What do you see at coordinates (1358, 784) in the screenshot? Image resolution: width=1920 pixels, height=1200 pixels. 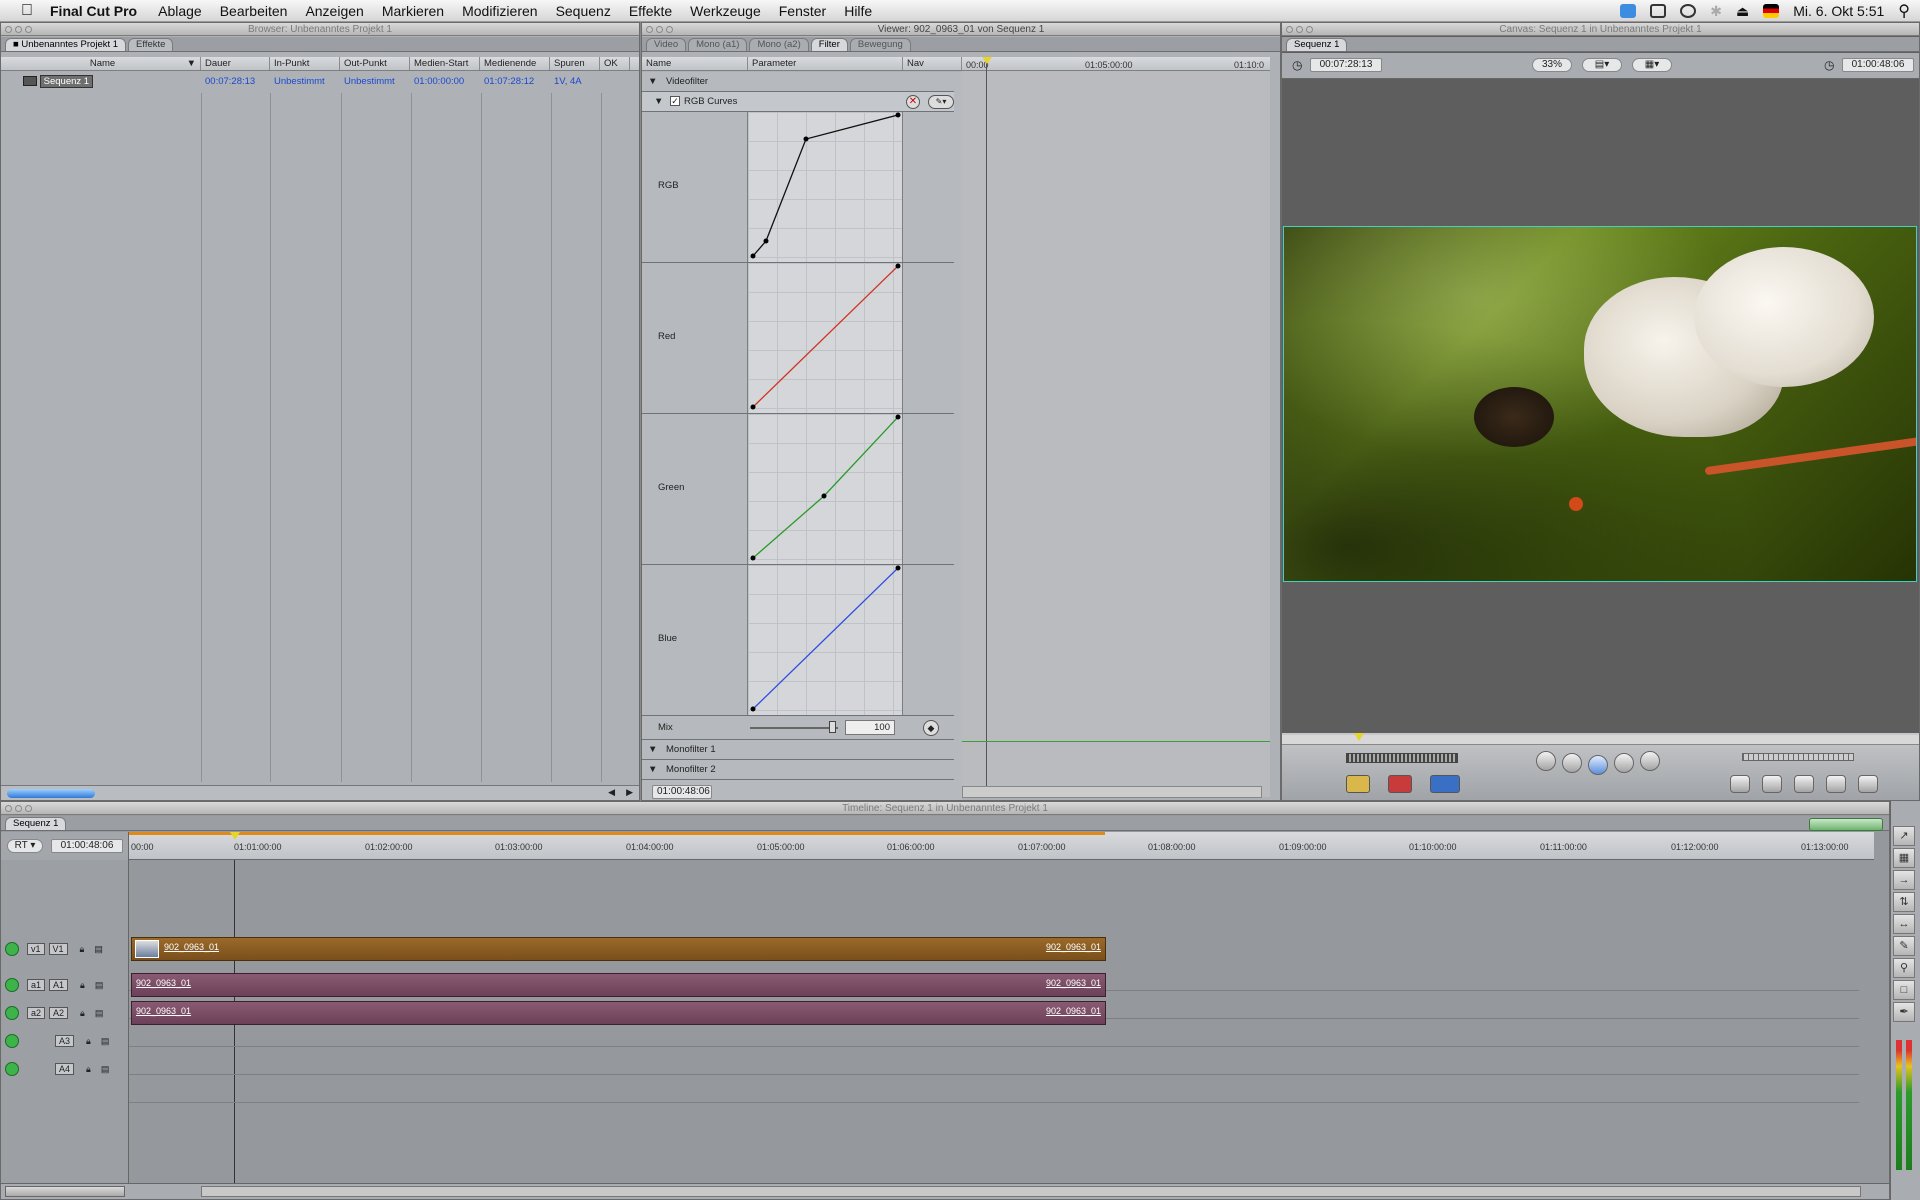 I see `insert-edit-button` at bounding box center [1358, 784].